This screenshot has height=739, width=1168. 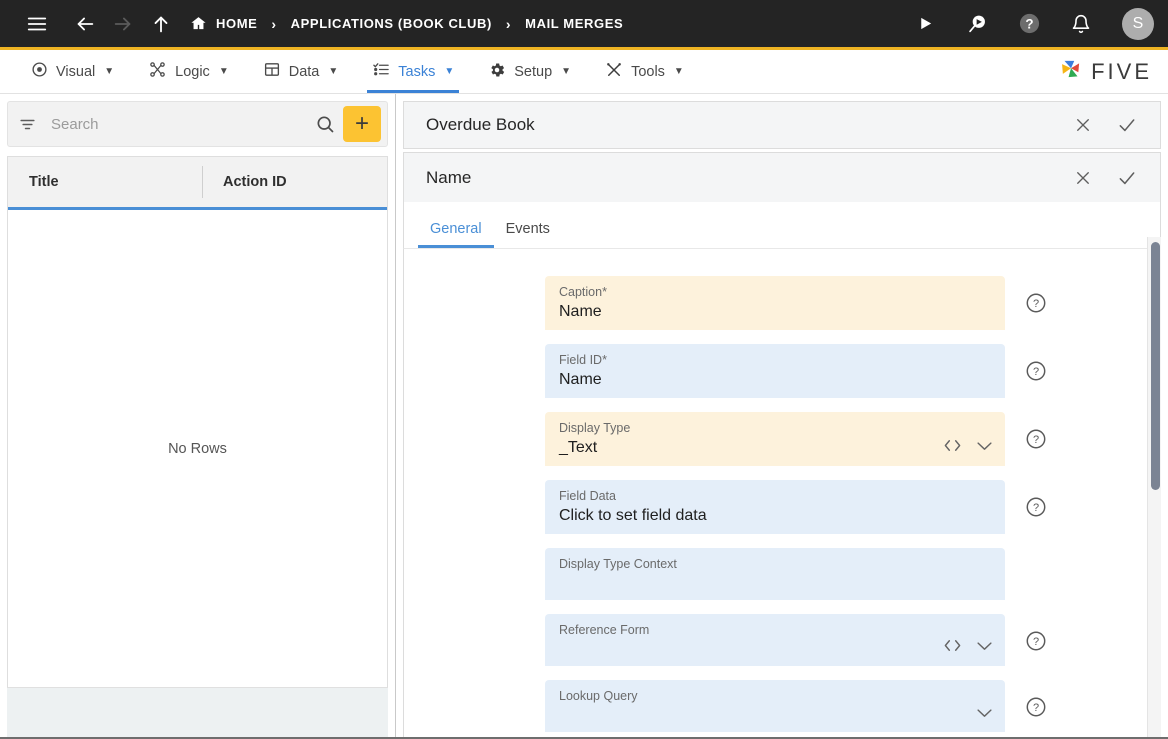 I want to click on breadcrumb-item-applications: APPLICATIONS (BOOK CLUB), so click(x=391, y=23).